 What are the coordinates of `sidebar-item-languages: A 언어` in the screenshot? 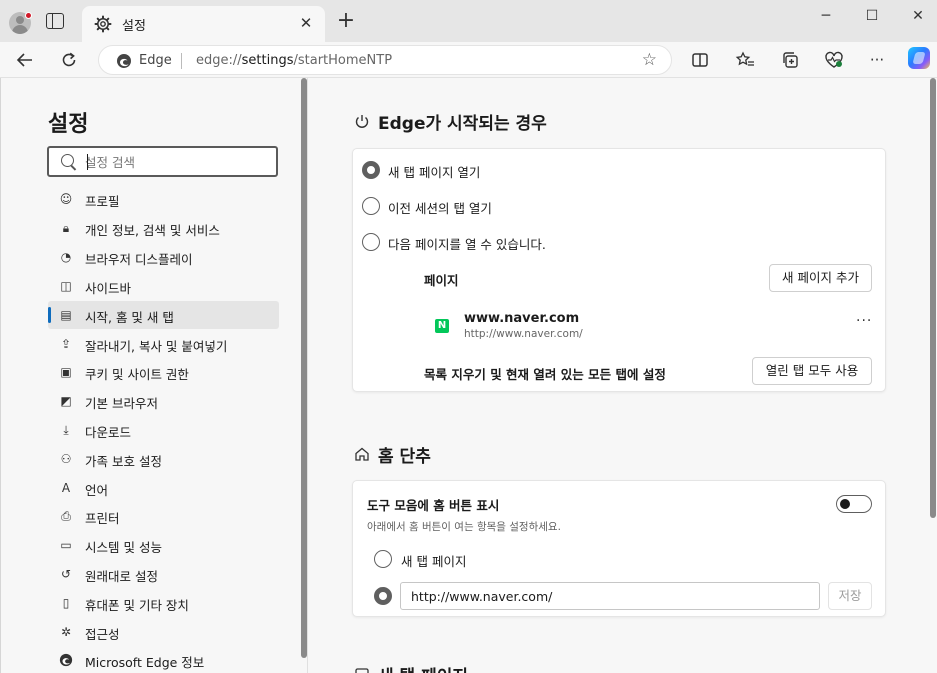 It's located at (163, 488).